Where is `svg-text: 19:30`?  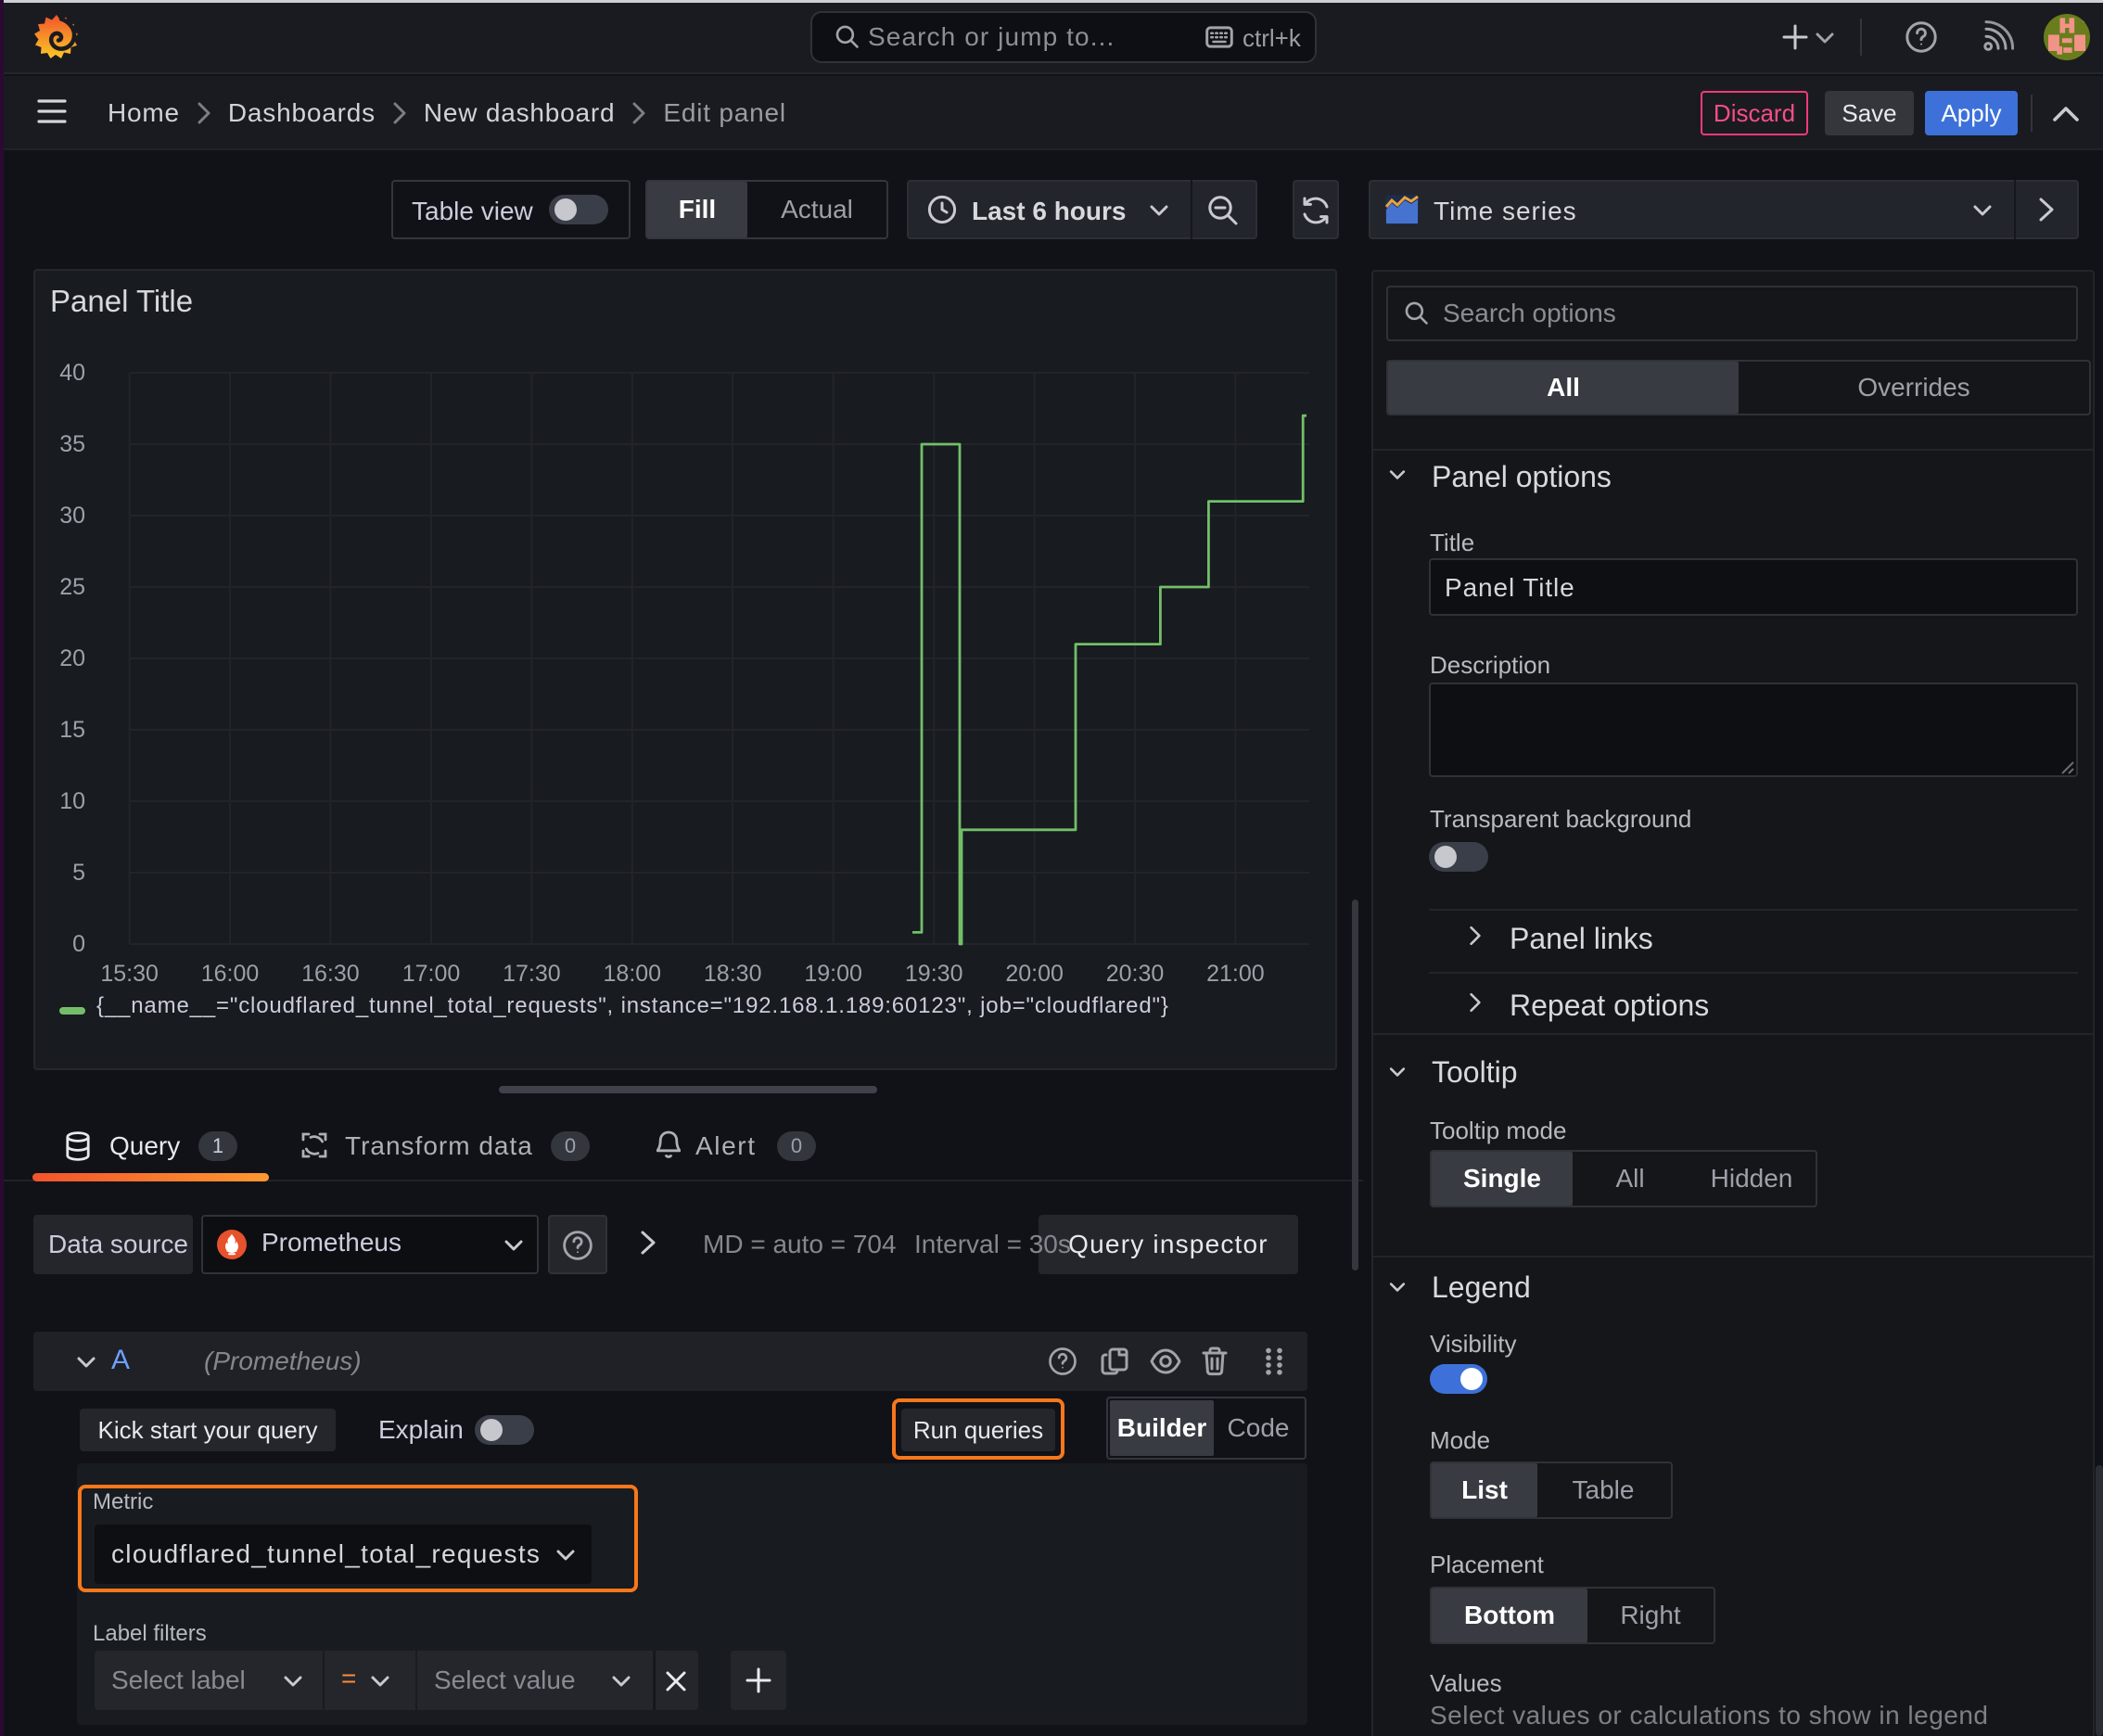 svg-text: 19:30 is located at coordinates (934, 974).